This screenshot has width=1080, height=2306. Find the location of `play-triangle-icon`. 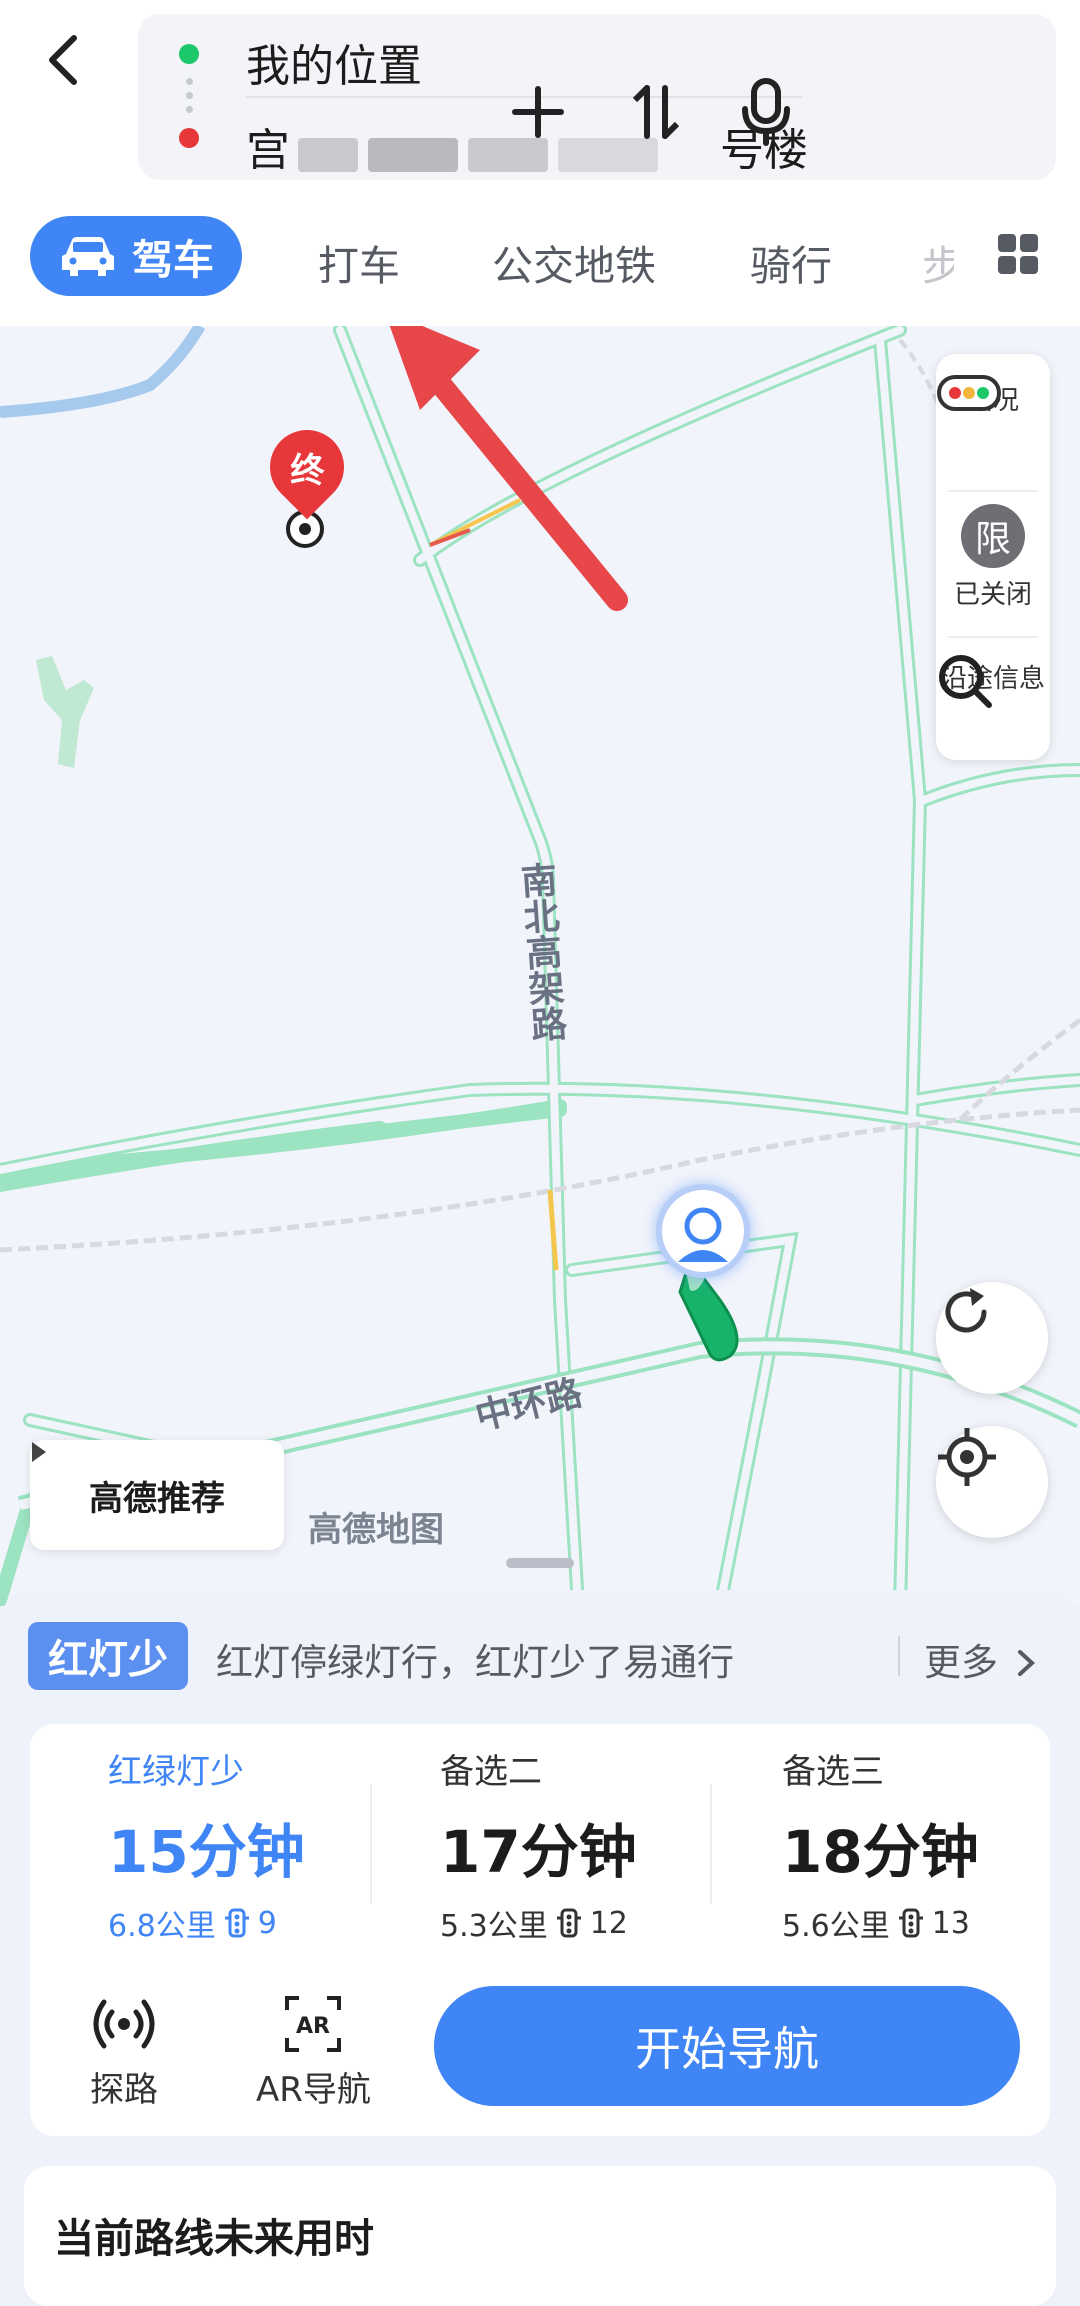

play-triangle-icon is located at coordinates (39, 1452).